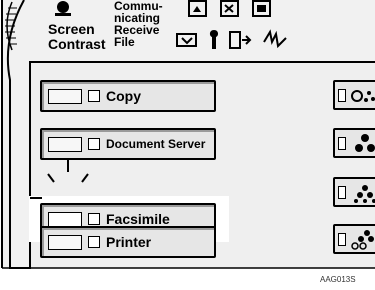 The width and height of the screenshot is (375, 290). I want to click on facsimile-indicator, so click(65, 219).